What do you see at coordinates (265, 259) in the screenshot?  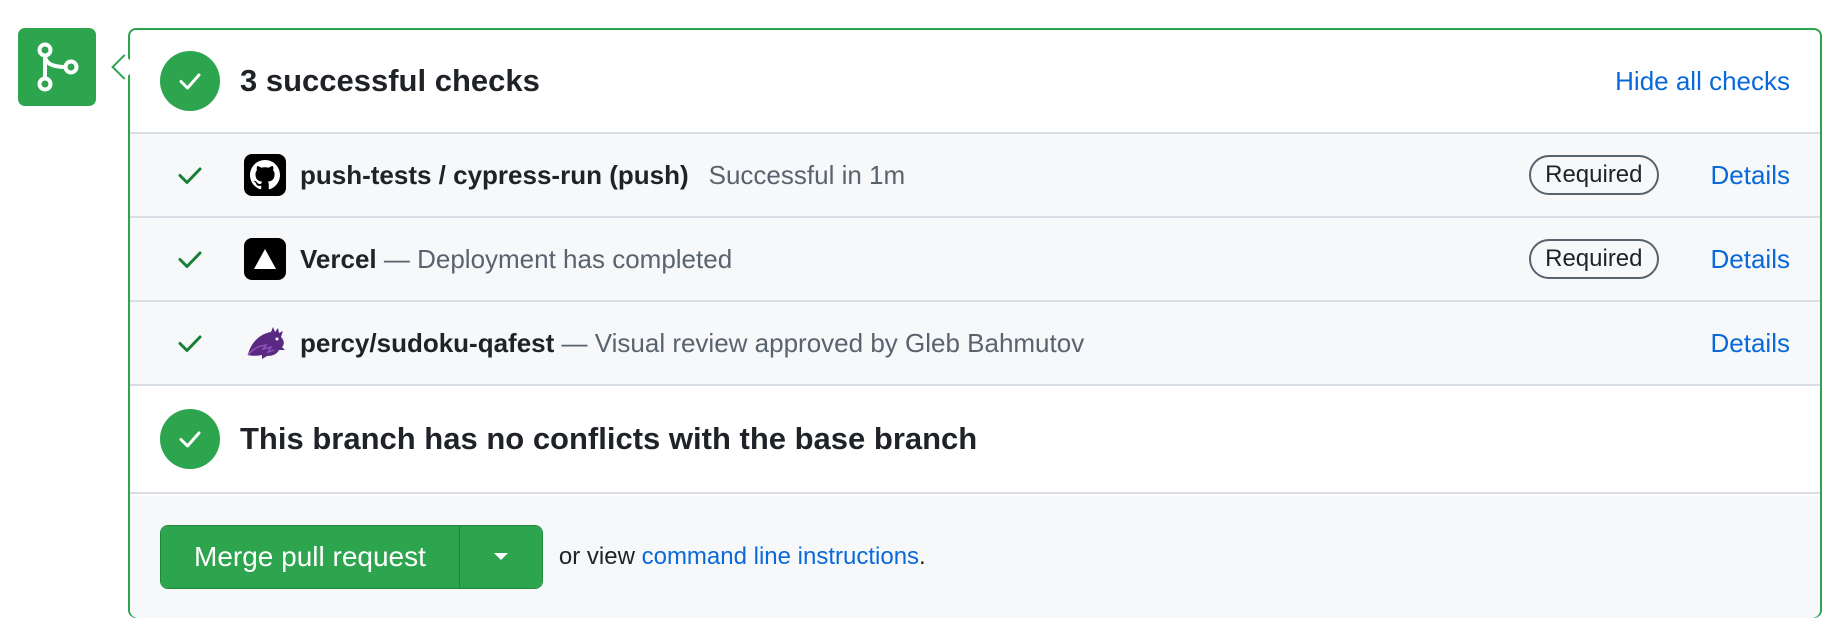 I see `vercel-icon` at bounding box center [265, 259].